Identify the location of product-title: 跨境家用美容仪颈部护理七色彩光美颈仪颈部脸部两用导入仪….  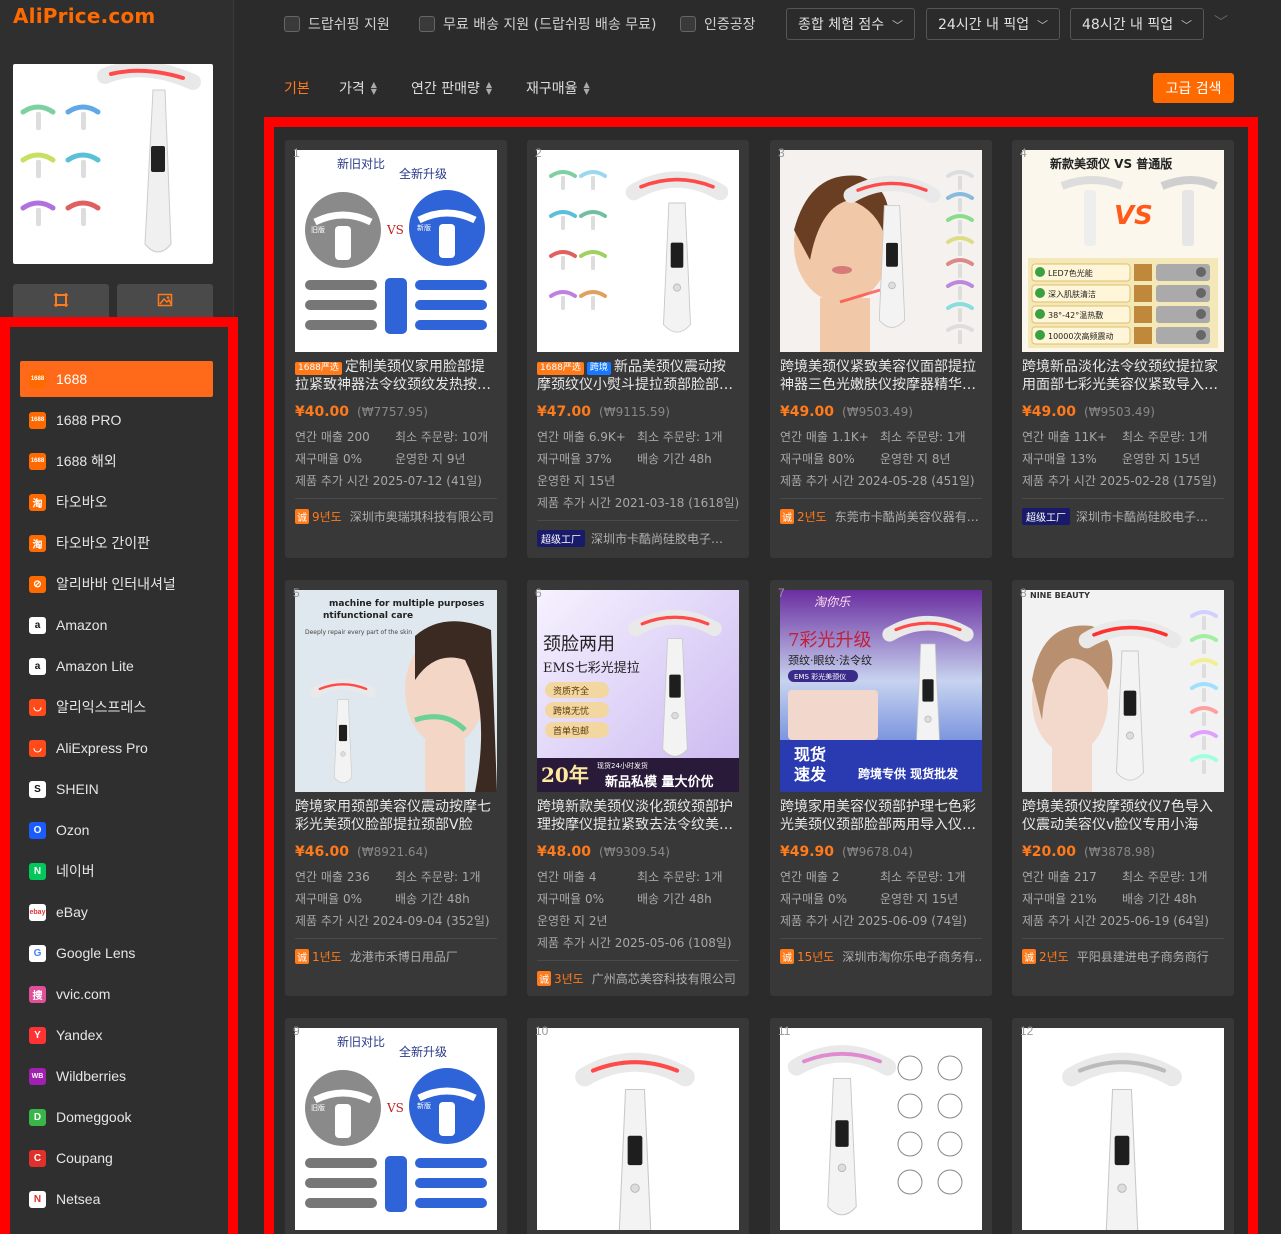
(881, 816).